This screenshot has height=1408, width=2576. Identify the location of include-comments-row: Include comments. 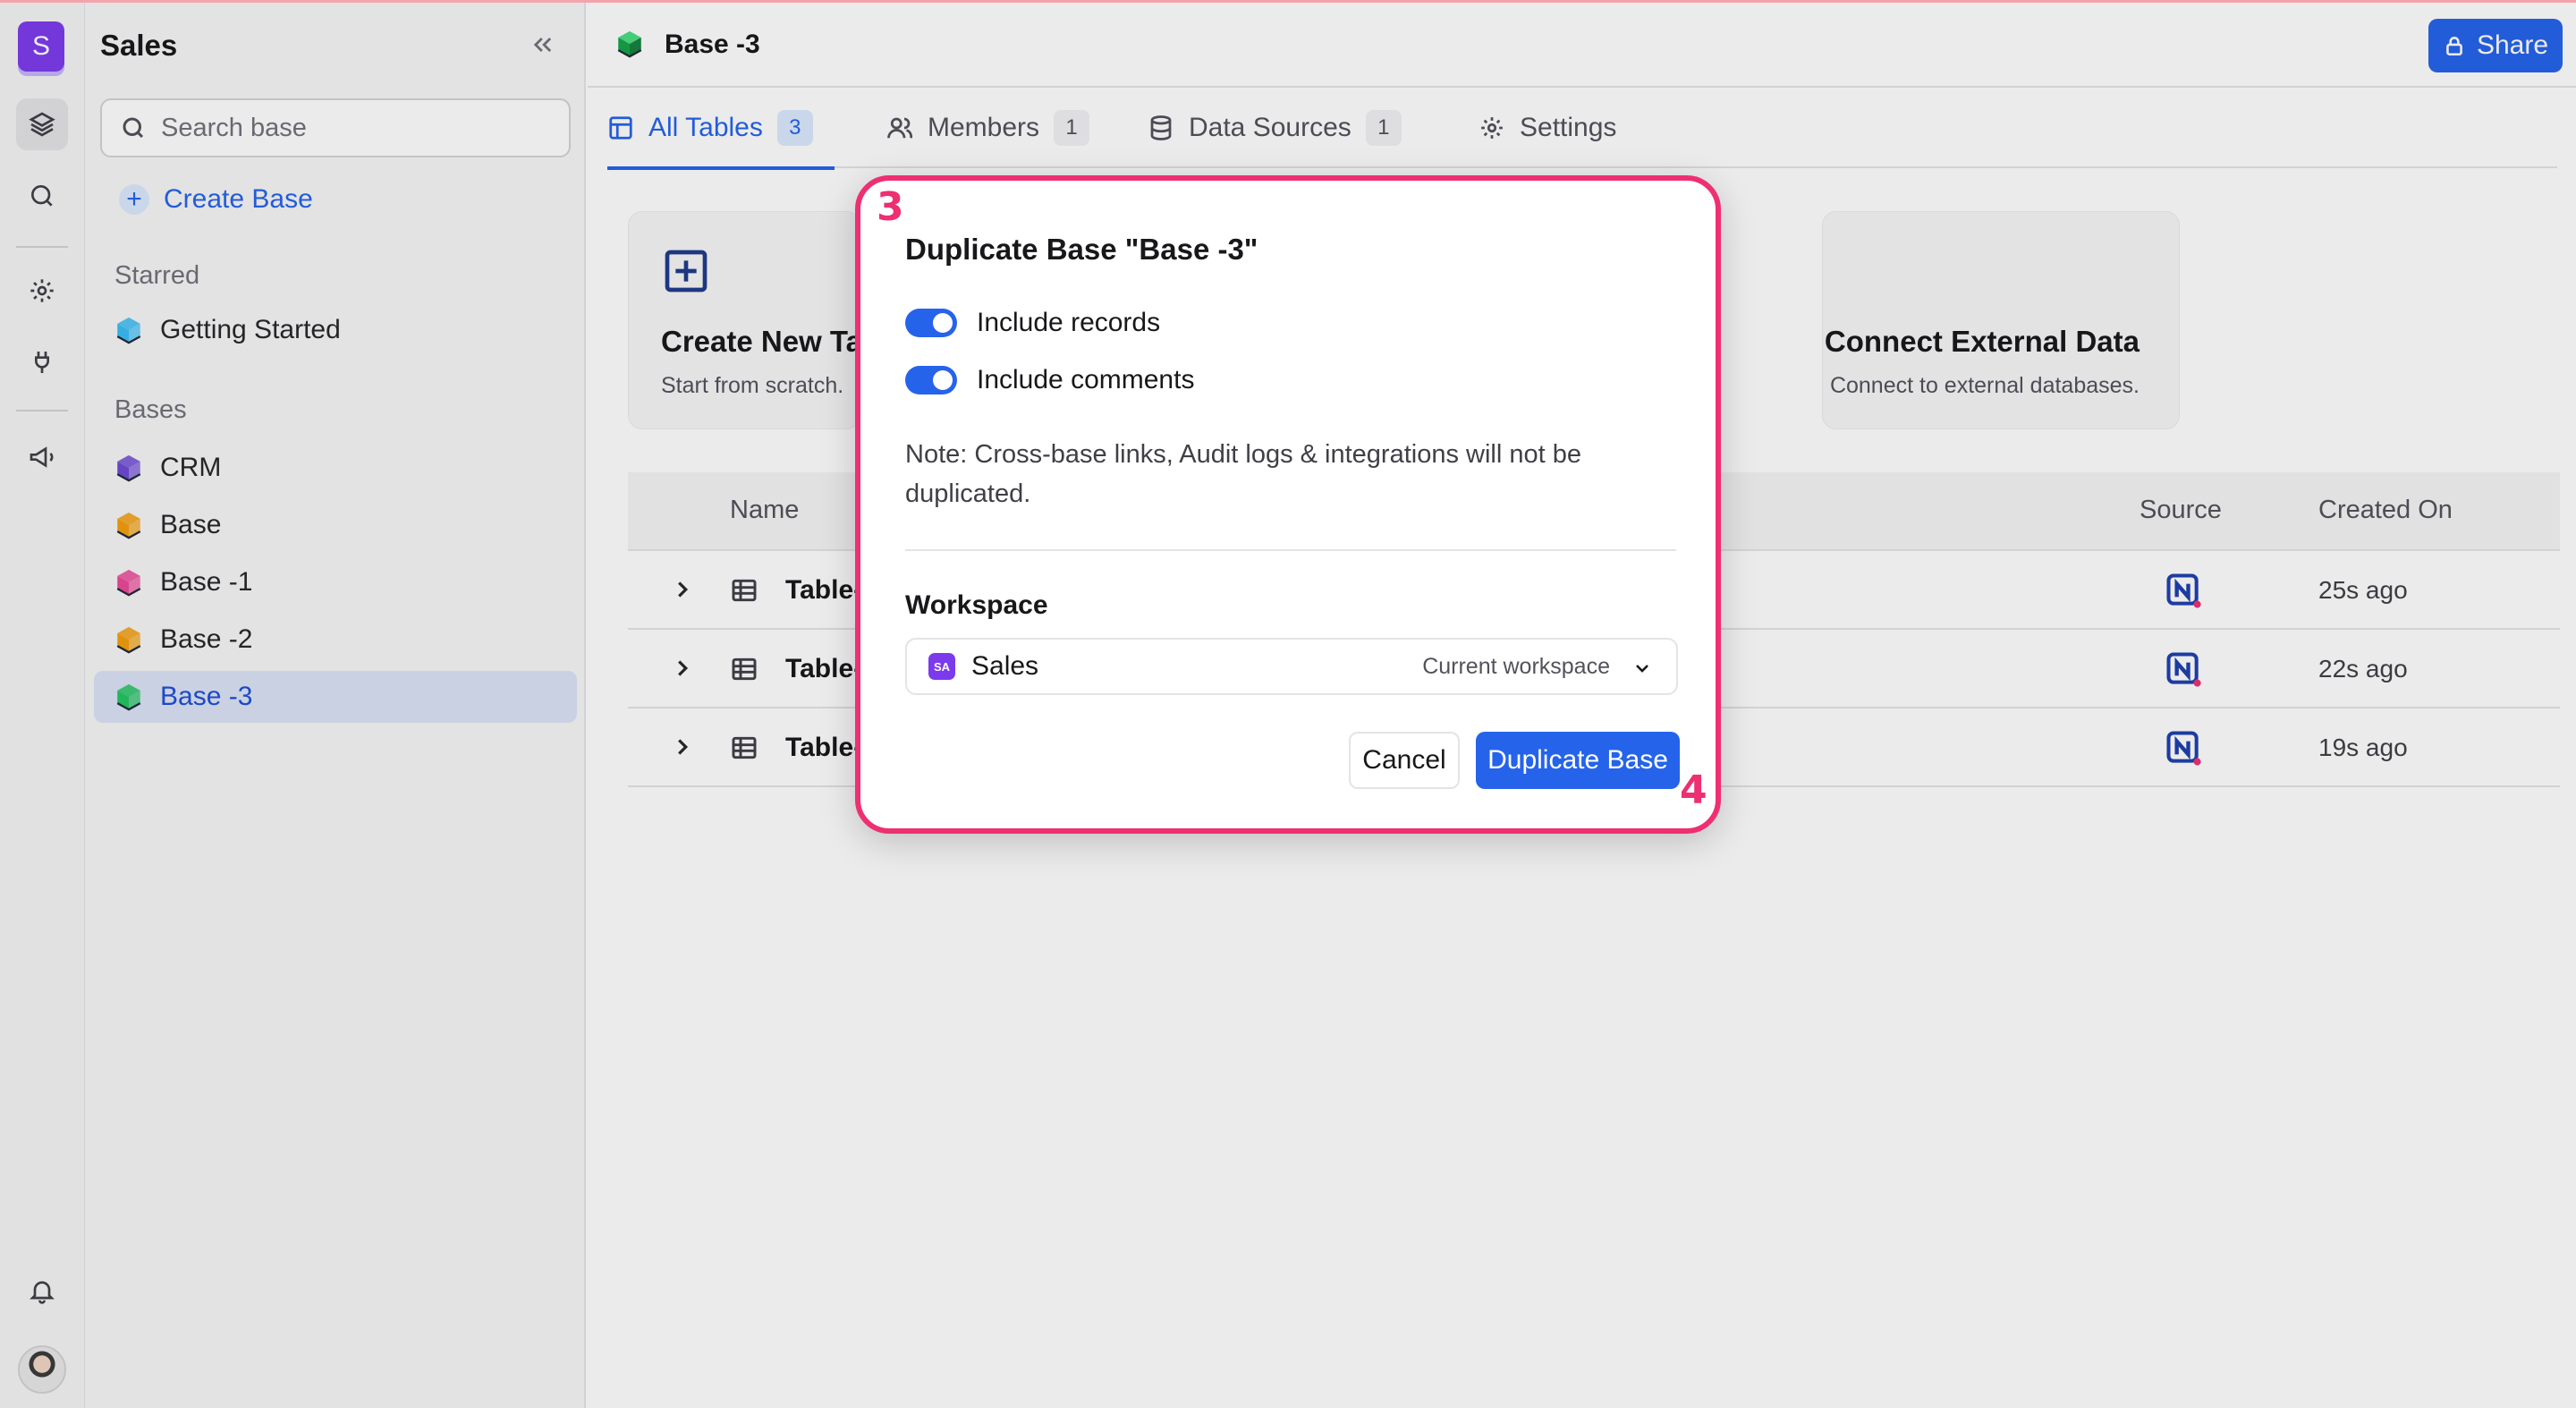
(1049, 380).